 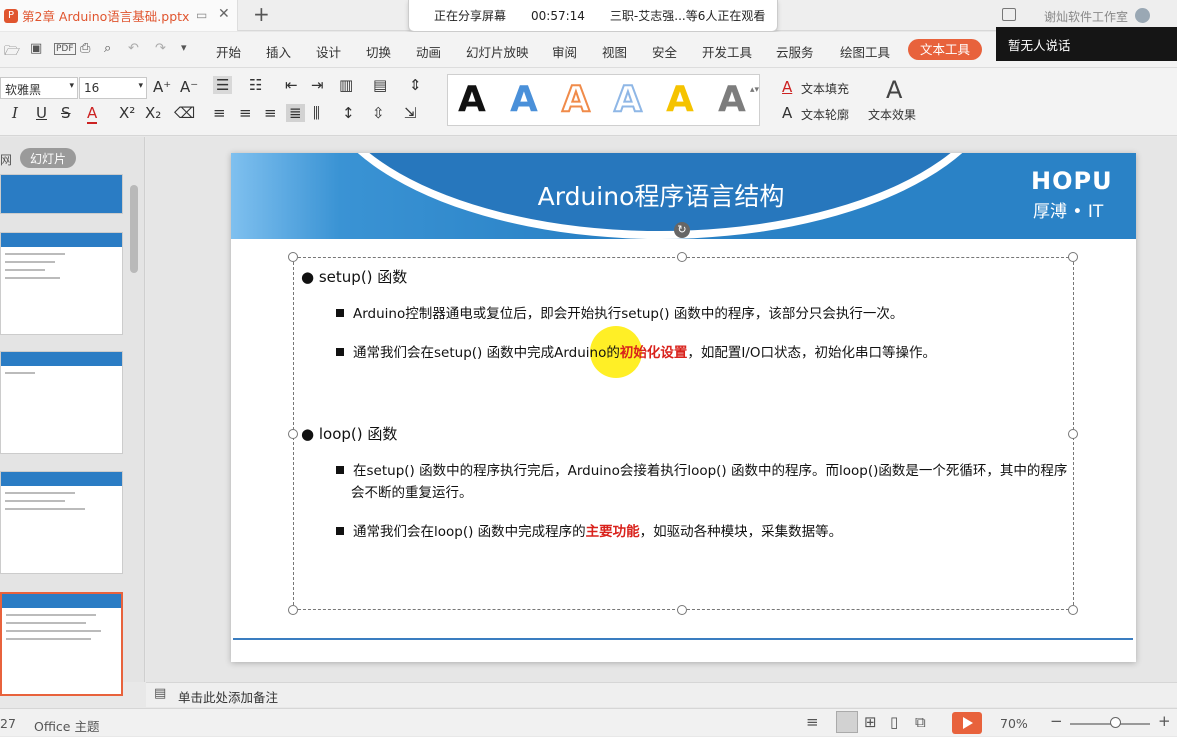 What do you see at coordinates (328, 51) in the screenshot?
I see `menu-design: 设计` at bounding box center [328, 51].